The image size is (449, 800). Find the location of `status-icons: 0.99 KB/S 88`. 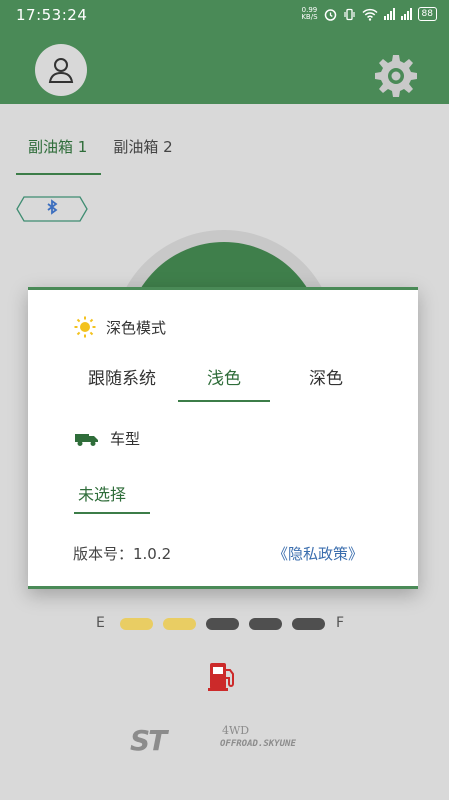

status-icons: 0.99 KB/S 88 is located at coordinates (369, 14).